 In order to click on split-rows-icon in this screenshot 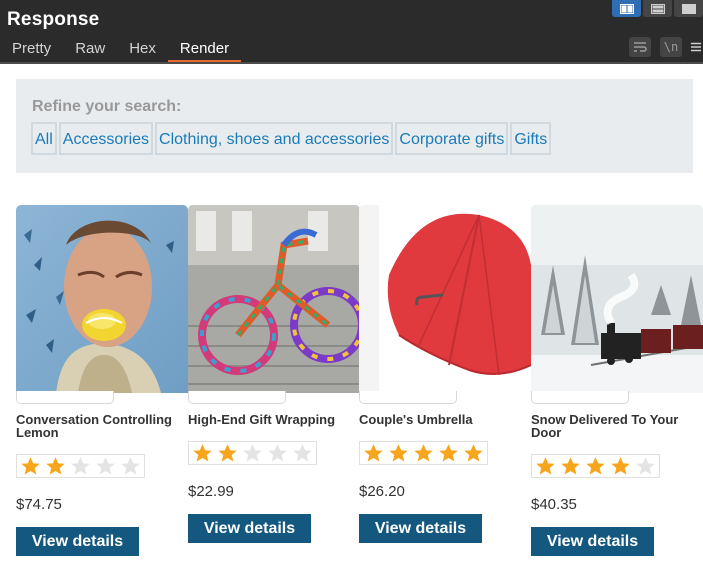, I will do `click(657, 8)`.